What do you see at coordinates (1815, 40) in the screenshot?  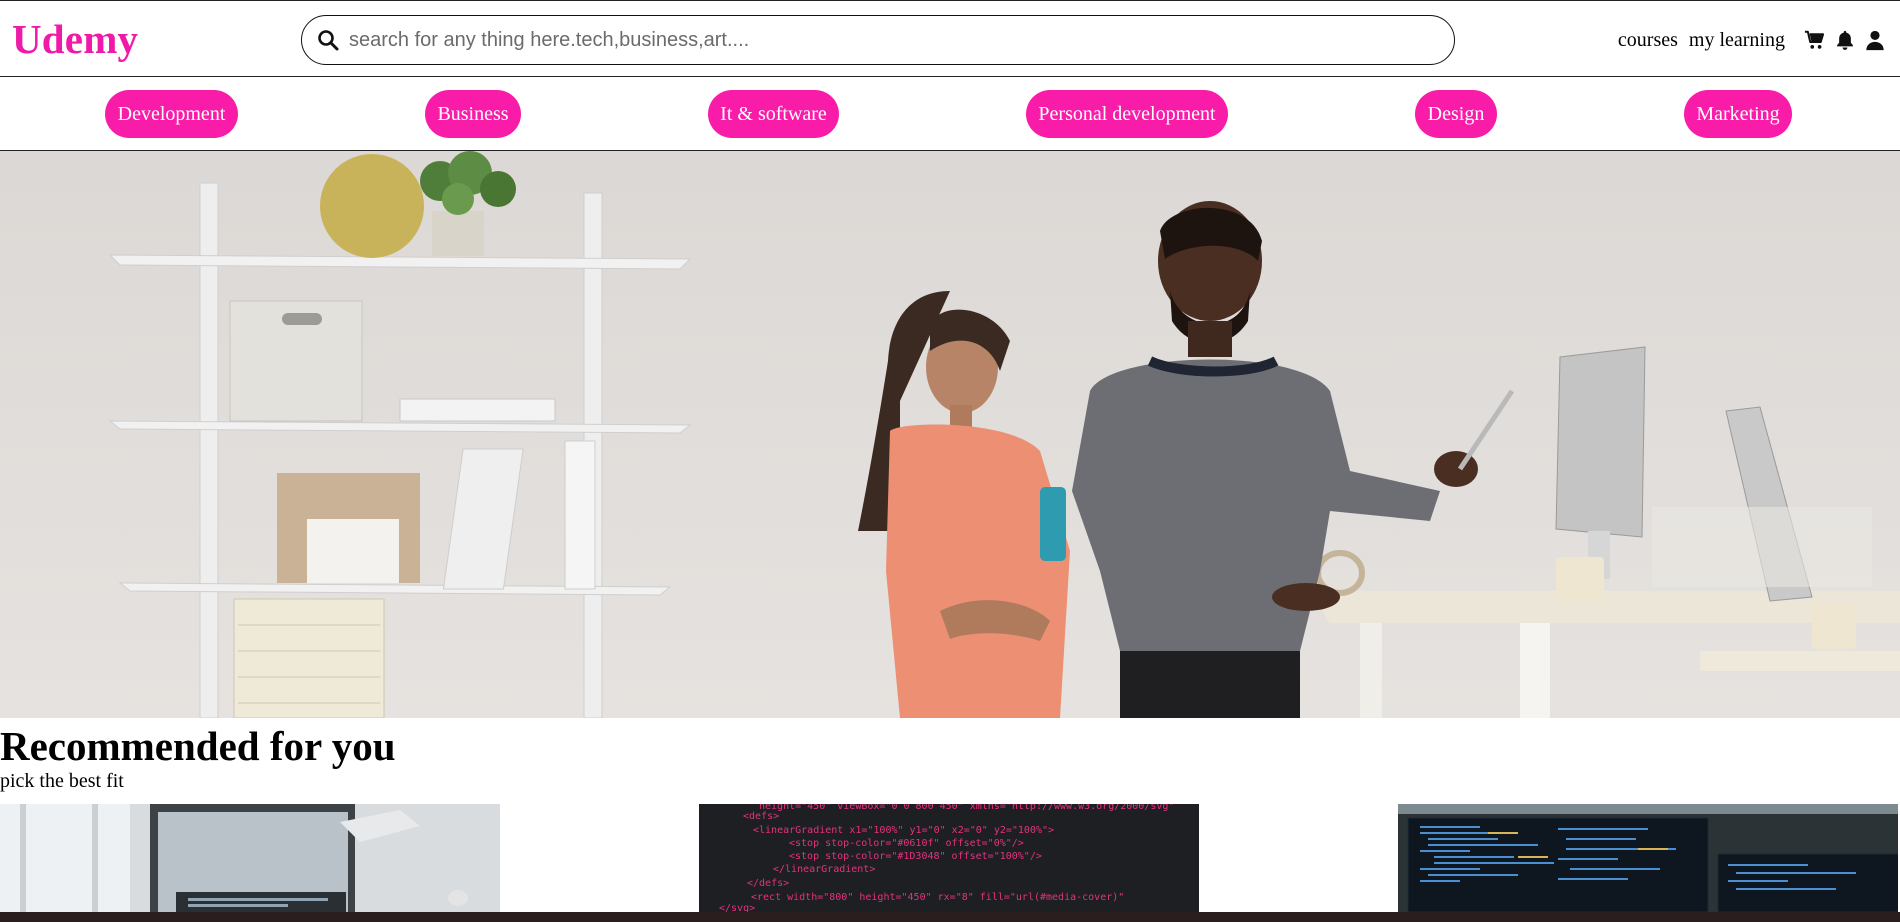 I see `cart-icon` at bounding box center [1815, 40].